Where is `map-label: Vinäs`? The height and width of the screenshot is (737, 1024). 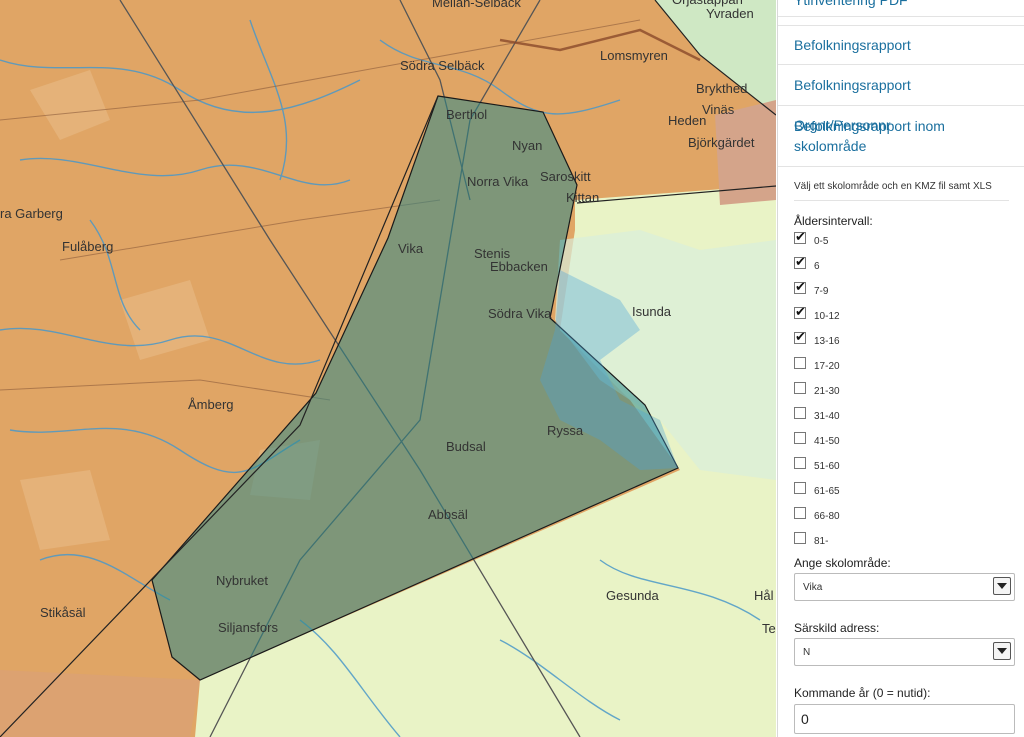
map-label: Vinäs is located at coordinates (718, 109).